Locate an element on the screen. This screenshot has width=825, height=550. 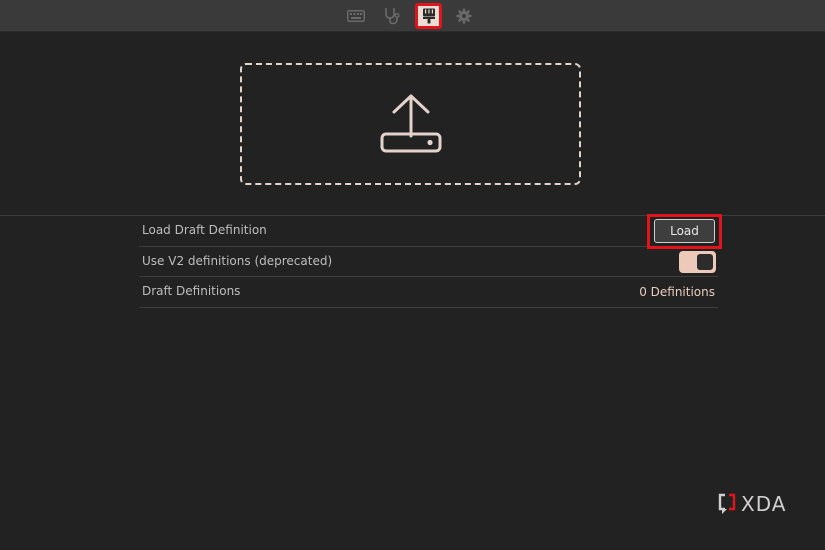
load-button: Load is located at coordinates (684, 231).